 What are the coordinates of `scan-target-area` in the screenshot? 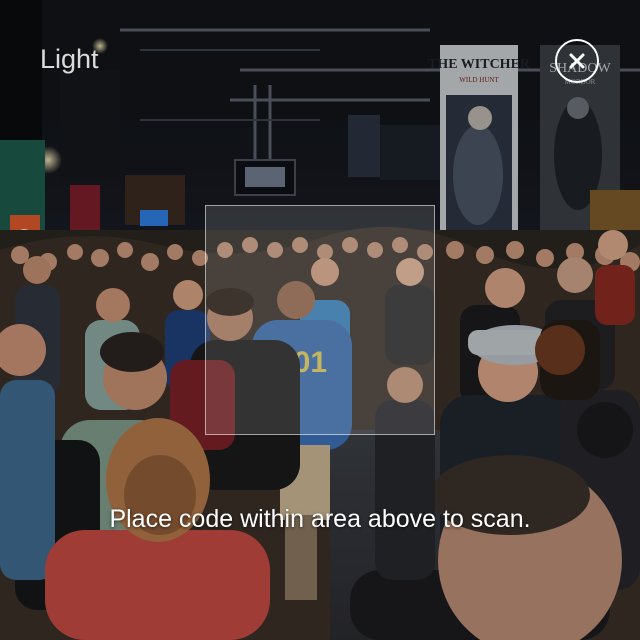 It's located at (320, 320).